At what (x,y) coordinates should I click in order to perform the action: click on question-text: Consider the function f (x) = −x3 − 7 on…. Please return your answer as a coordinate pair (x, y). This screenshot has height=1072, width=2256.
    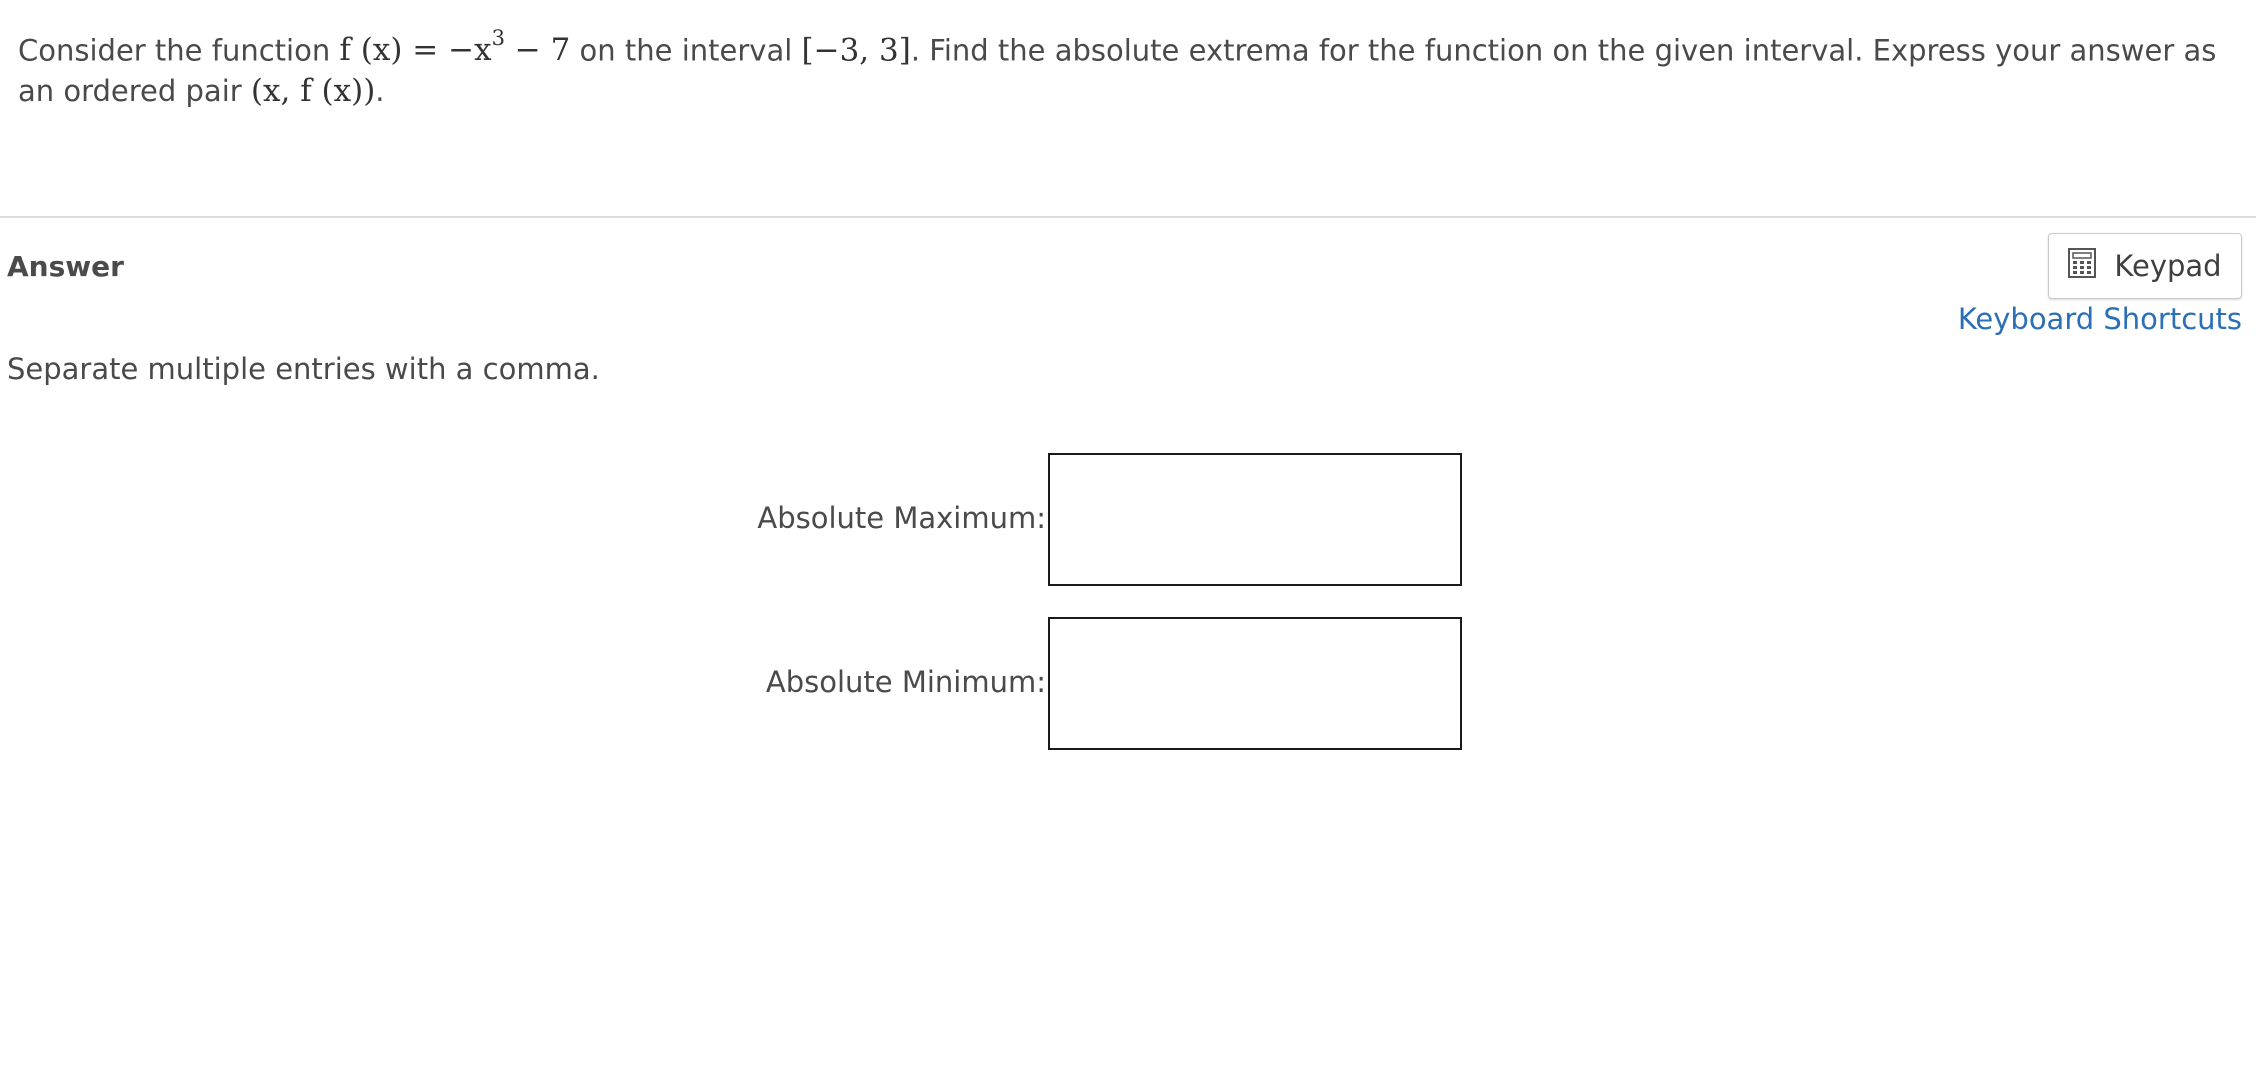
    Looking at the image, I should click on (1128, 67).